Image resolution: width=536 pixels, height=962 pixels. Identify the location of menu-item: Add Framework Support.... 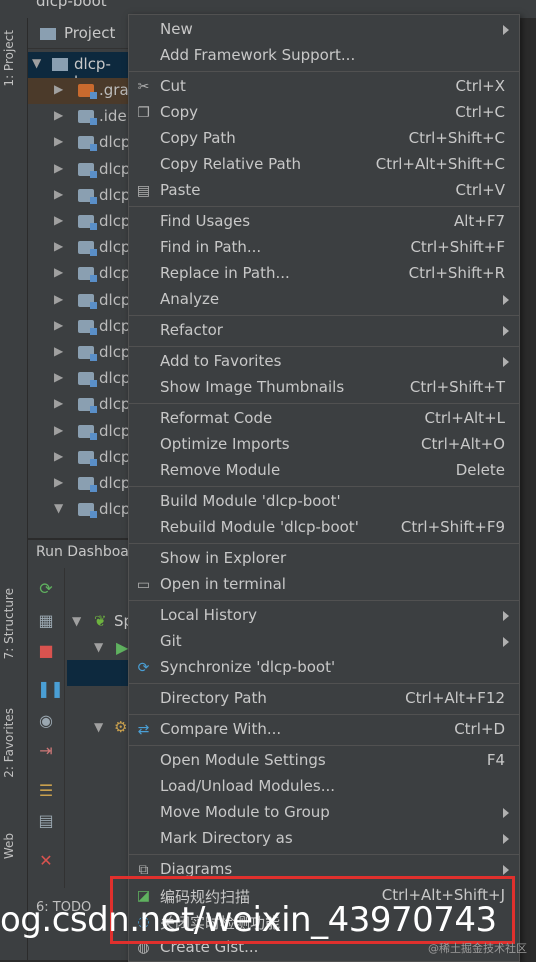
(324, 56).